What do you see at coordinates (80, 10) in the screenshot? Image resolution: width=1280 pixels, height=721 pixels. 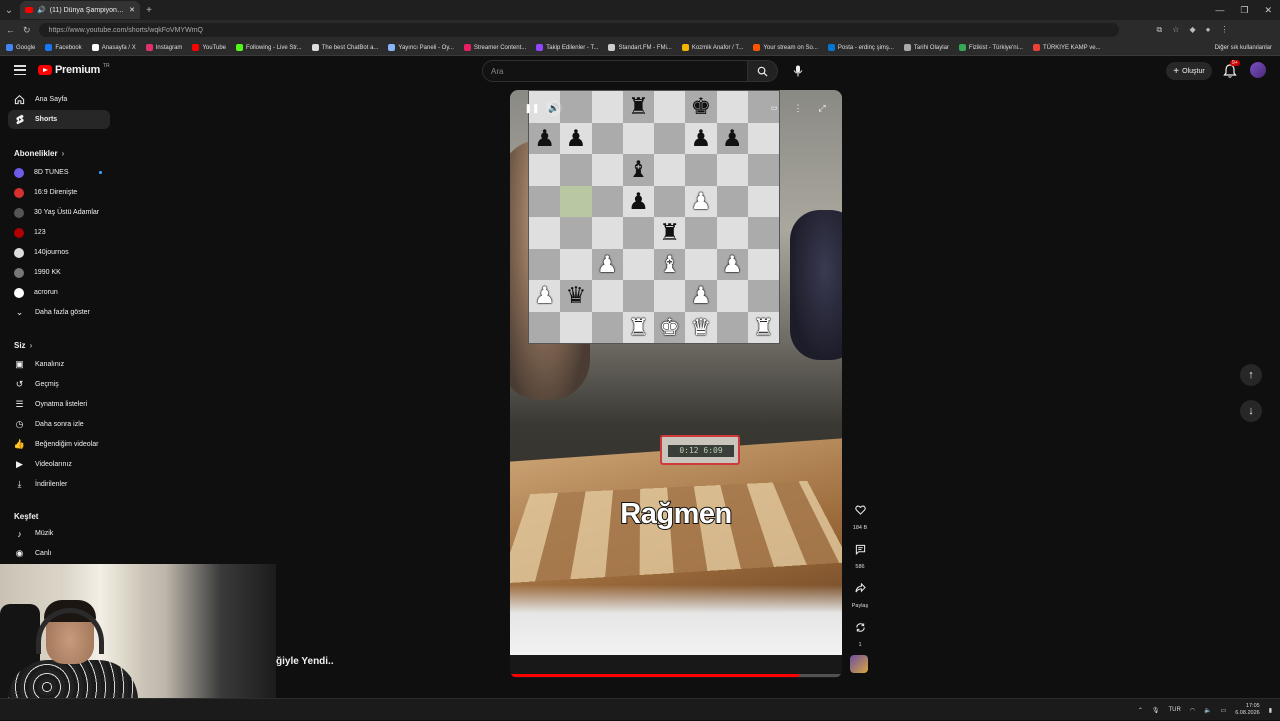 I see `browser-tab-active: 🔊 (11) Dünya Şampiyonunu Kendi... ✕` at bounding box center [80, 10].